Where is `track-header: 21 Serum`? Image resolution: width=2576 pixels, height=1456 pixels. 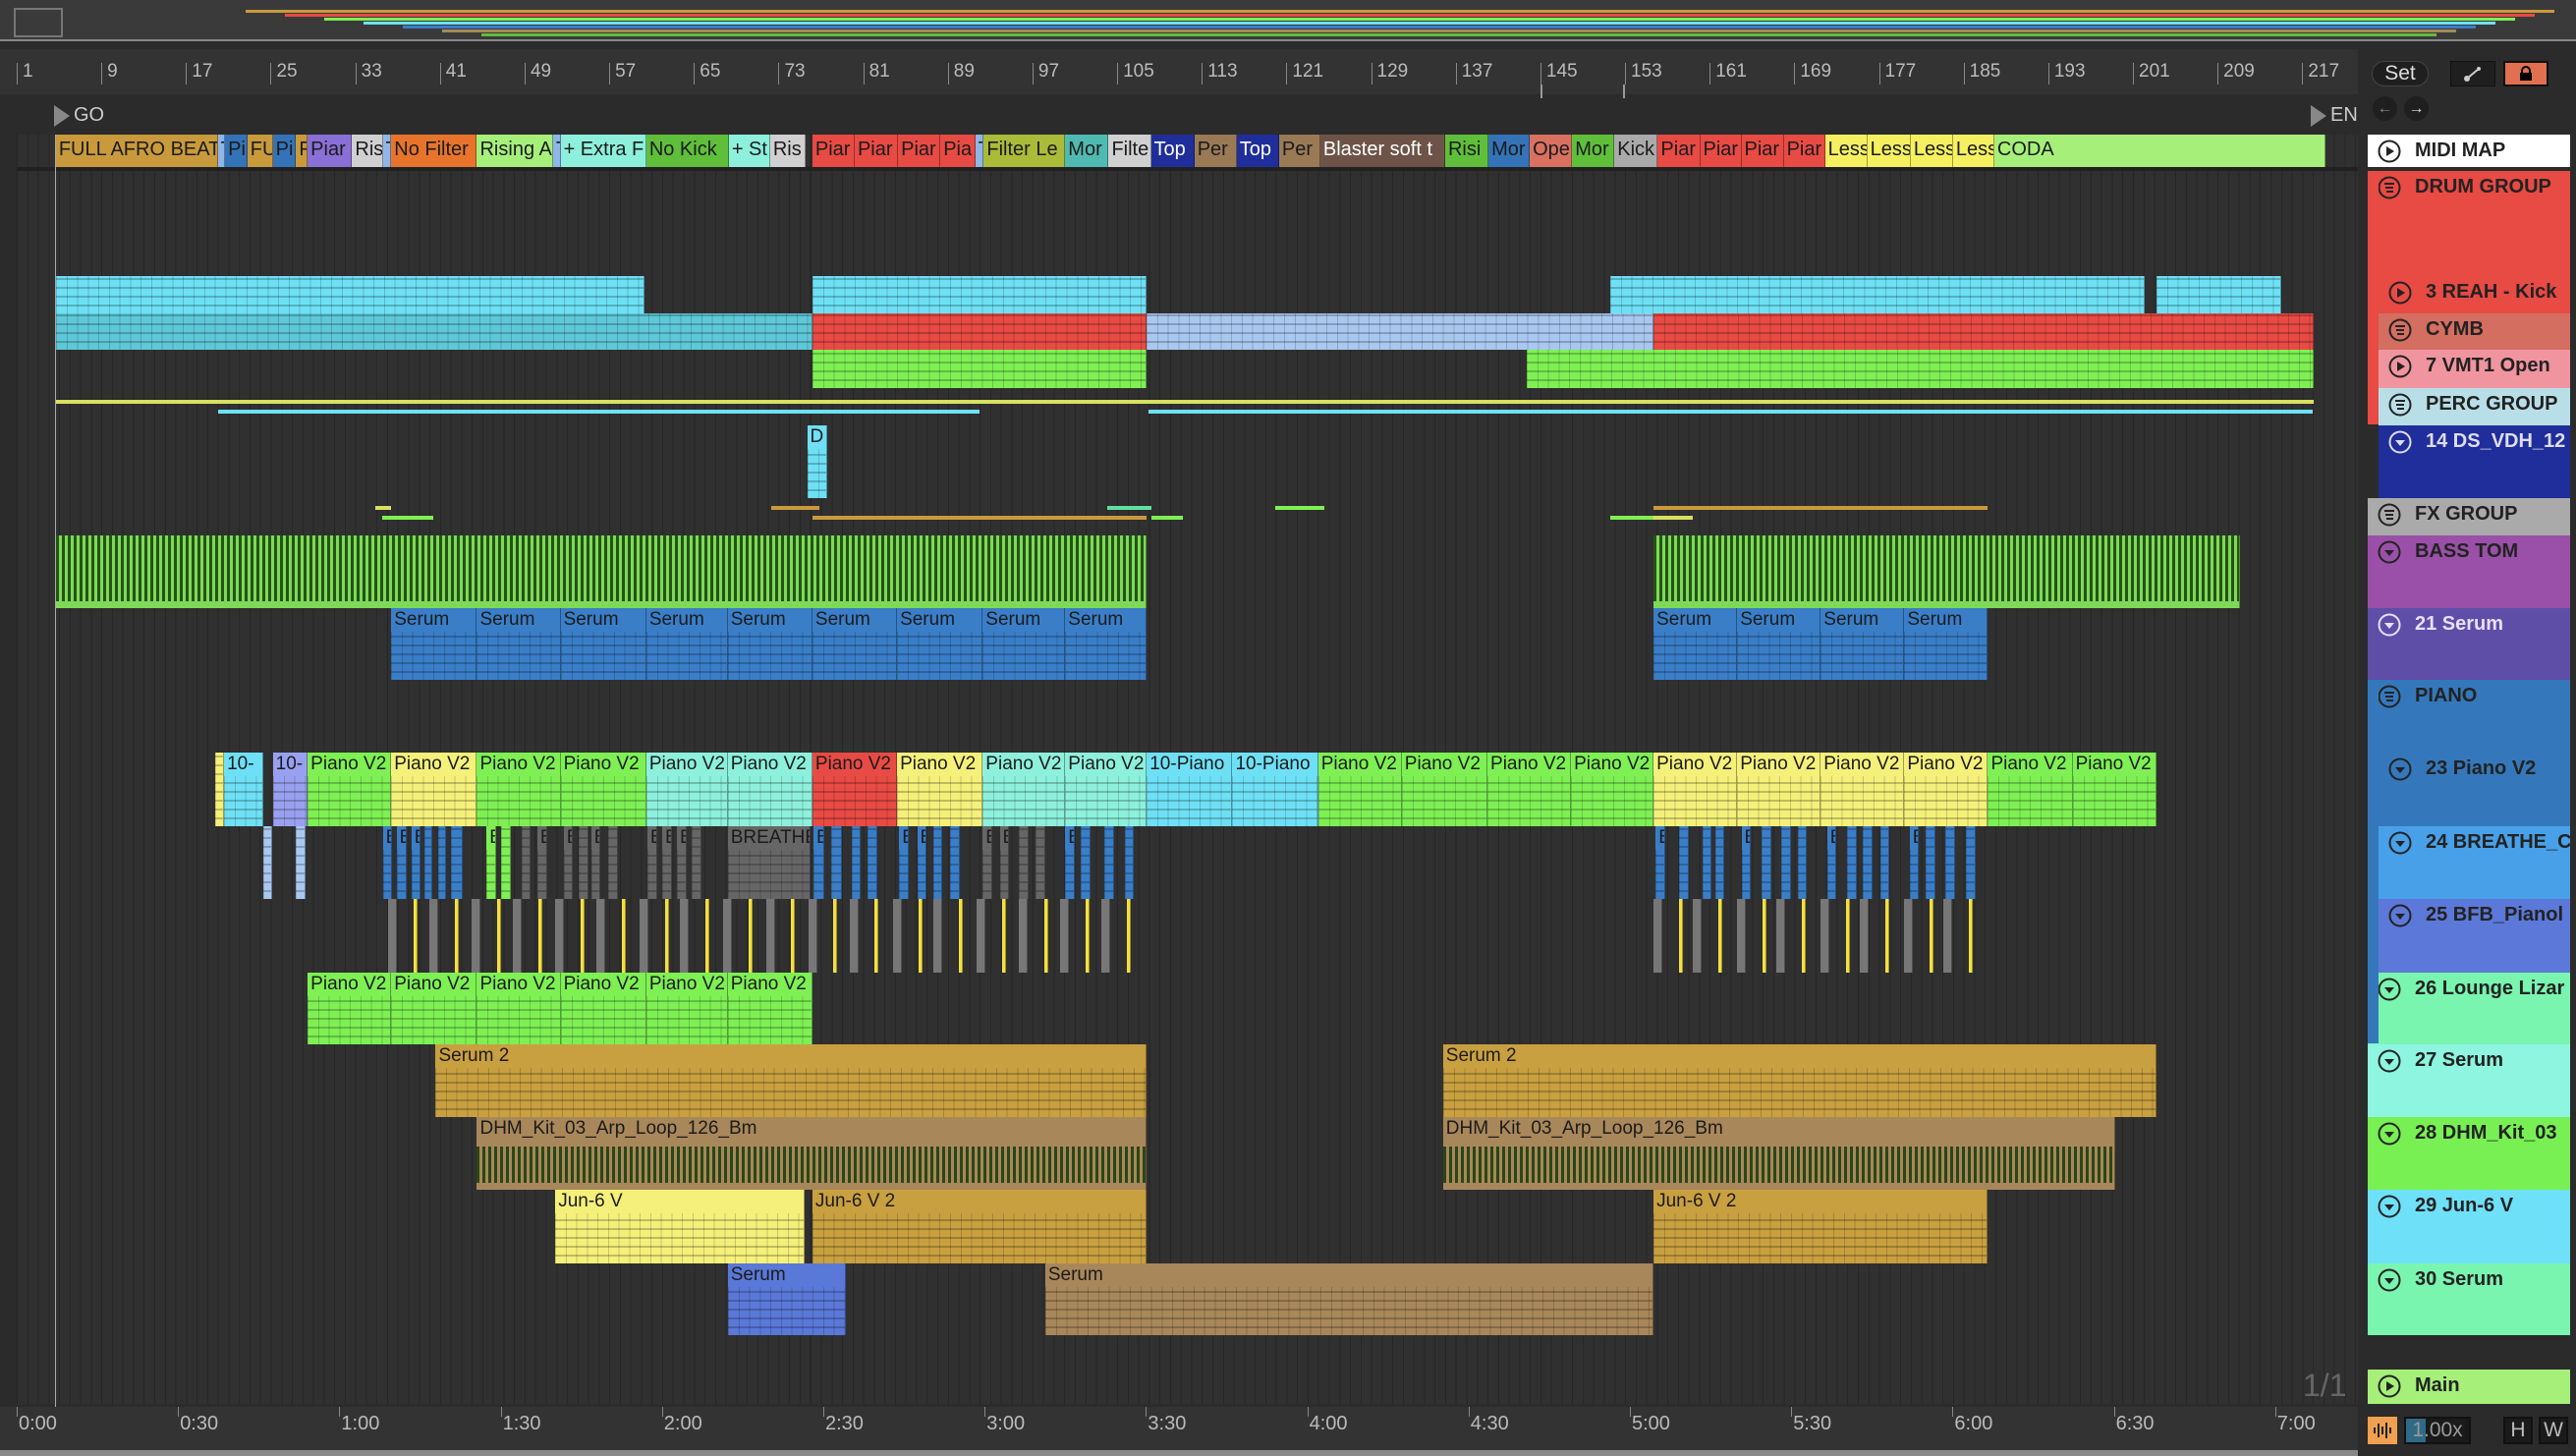 track-header: 21 Serum is located at coordinates (2469, 644).